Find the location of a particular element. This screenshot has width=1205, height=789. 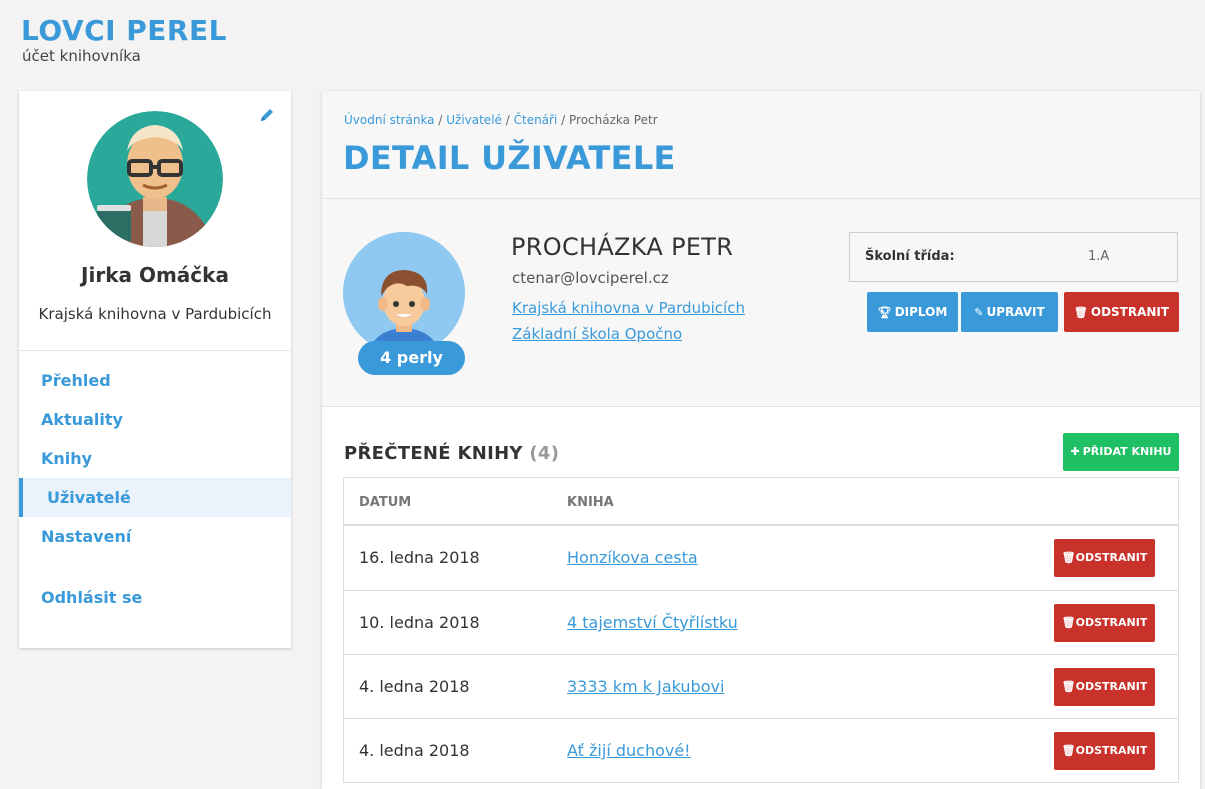

diploma-button: 🏆︎ DIPLOM is located at coordinates (912, 312).